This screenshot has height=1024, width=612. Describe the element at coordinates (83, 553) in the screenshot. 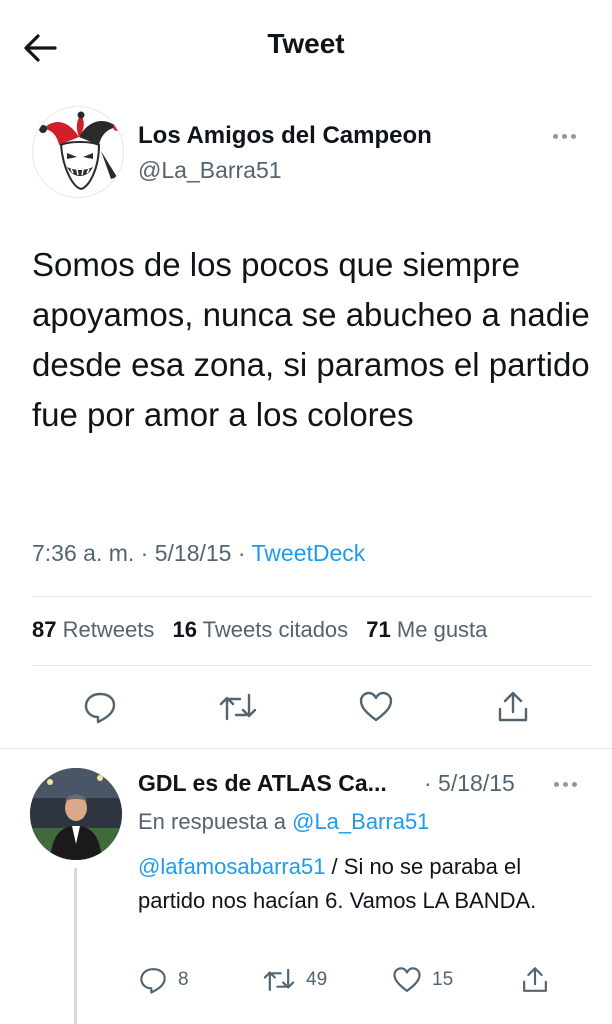

I see `tweet-time: 7:36 a. m.` at that location.